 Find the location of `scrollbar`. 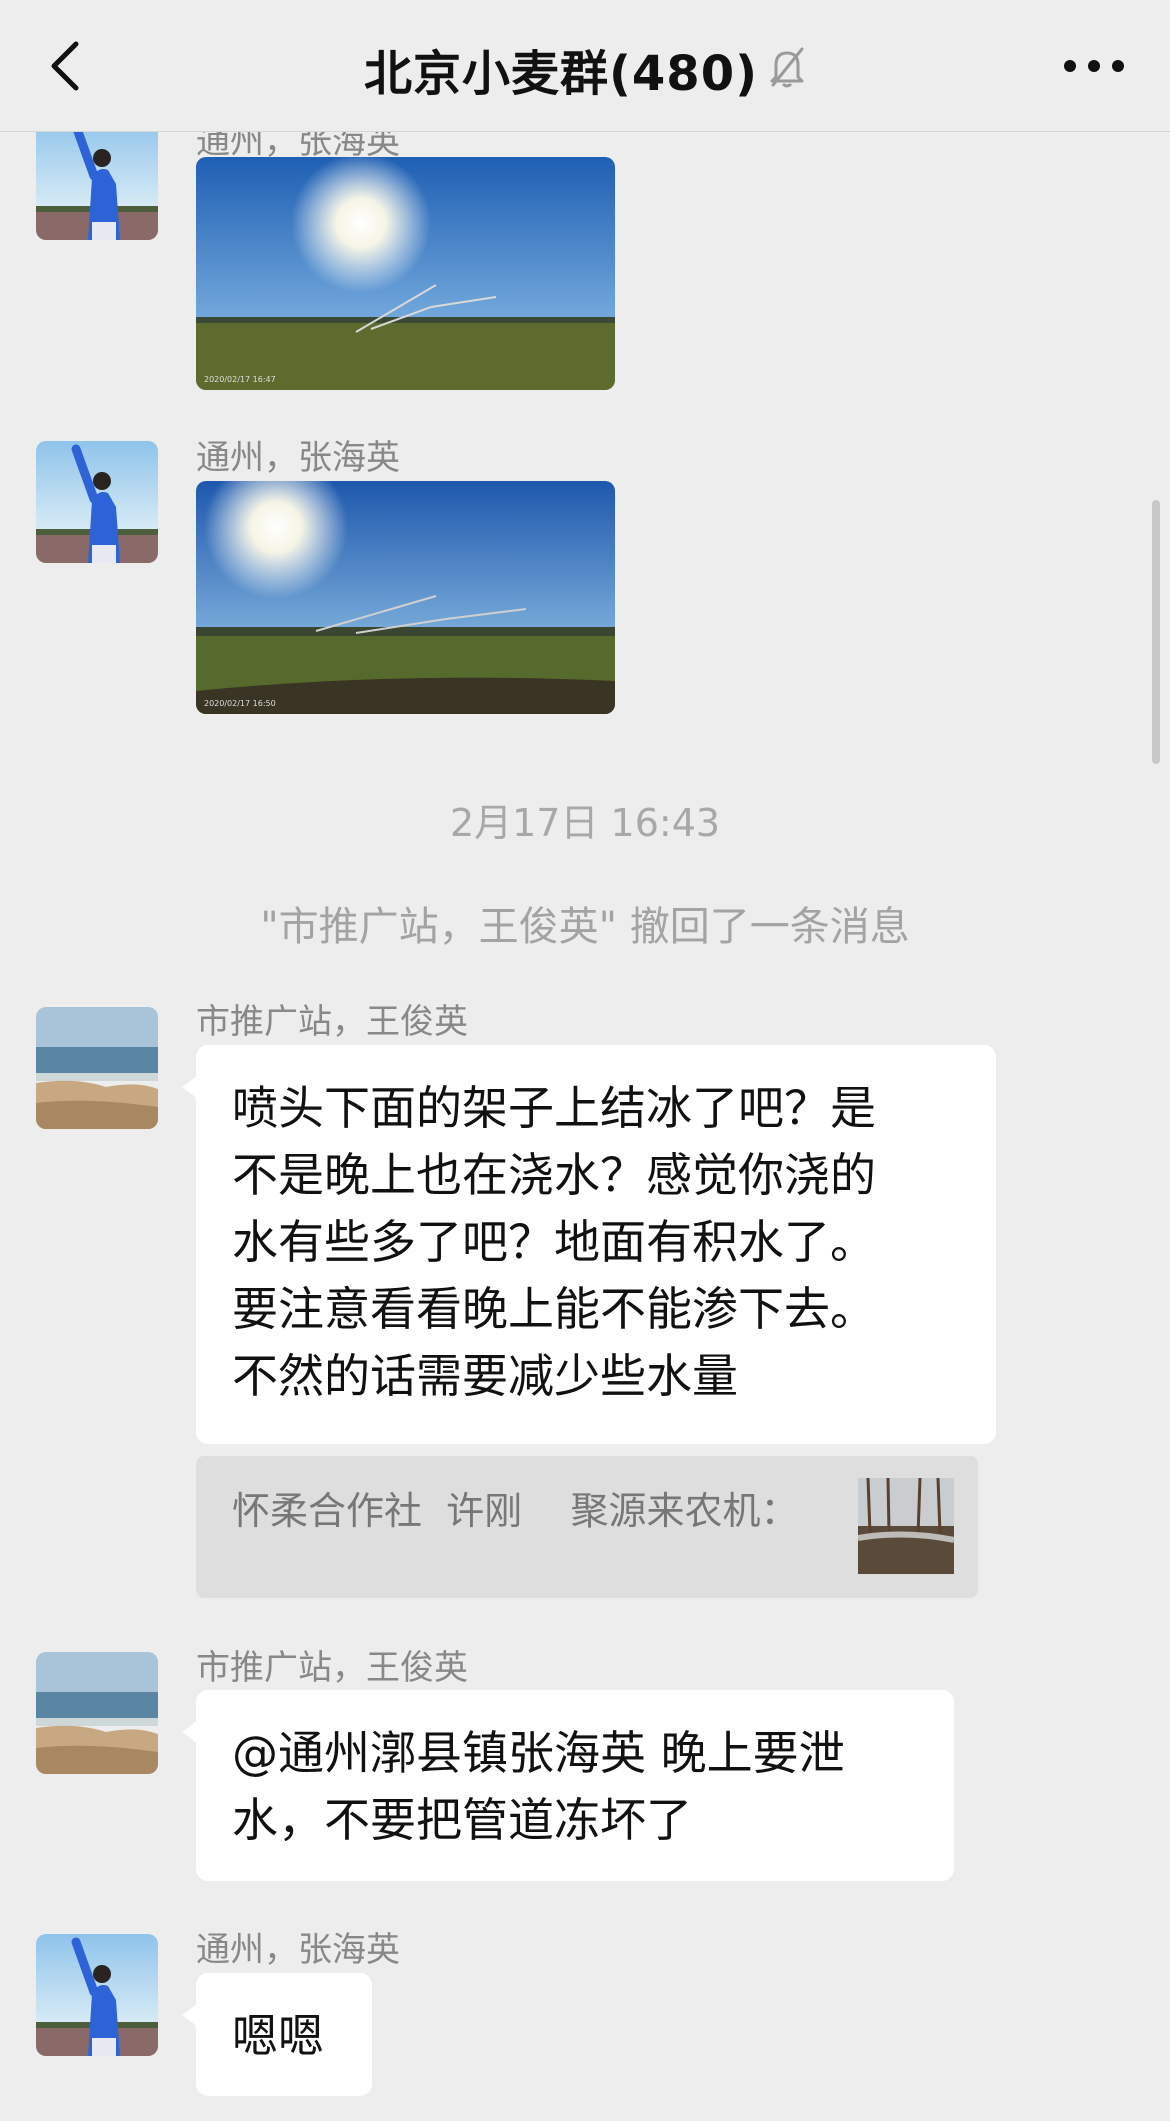

scrollbar is located at coordinates (1156, 632).